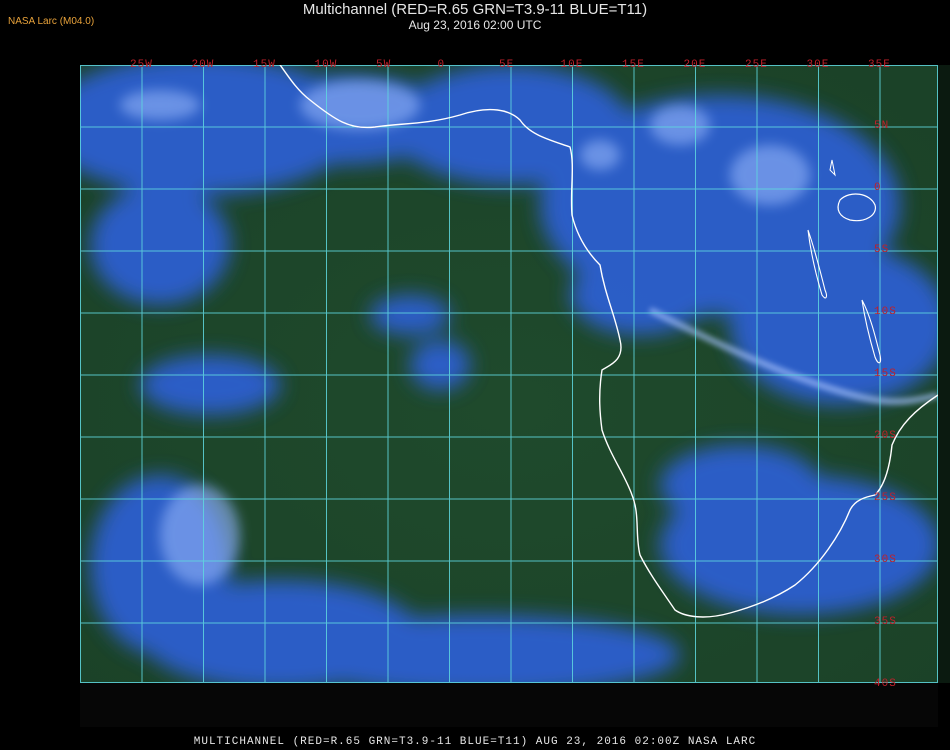  What do you see at coordinates (885, 622) in the screenshot?
I see `latitude-label: 35S` at bounding box center [885, 622].